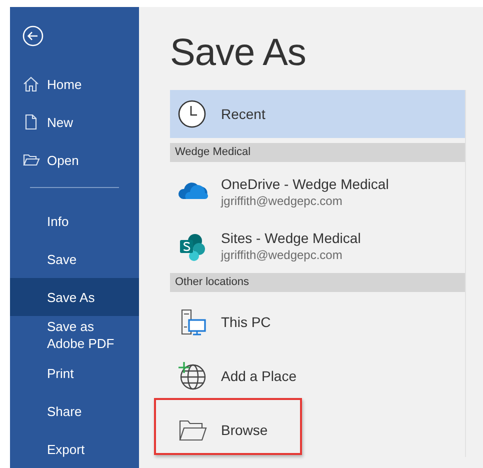 The image size is (483, 468). I want to click on location-item: Sites - Wedge Medical jgriffith@wedgepc.com, so click(317, 246).